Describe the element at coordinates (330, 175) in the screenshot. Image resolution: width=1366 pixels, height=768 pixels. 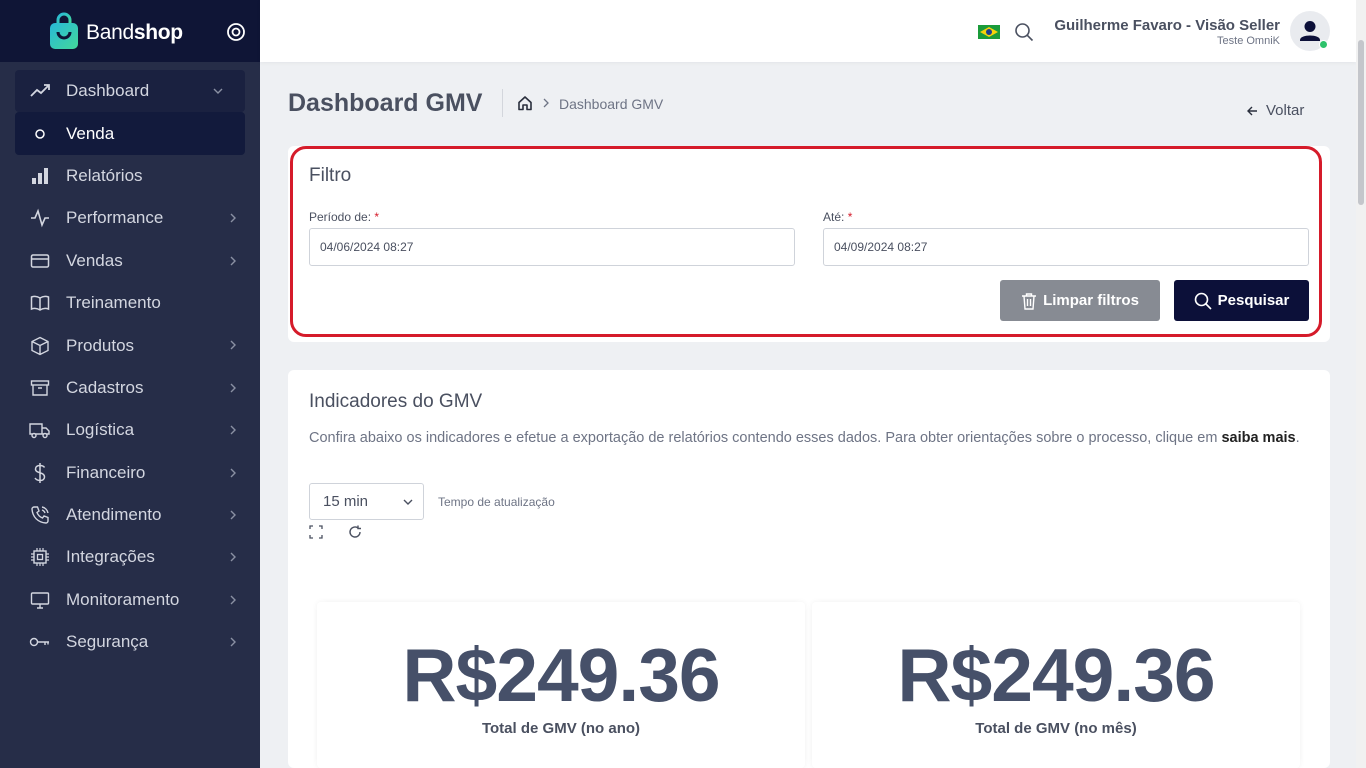
I see `filter-title: Filtro` at that location.